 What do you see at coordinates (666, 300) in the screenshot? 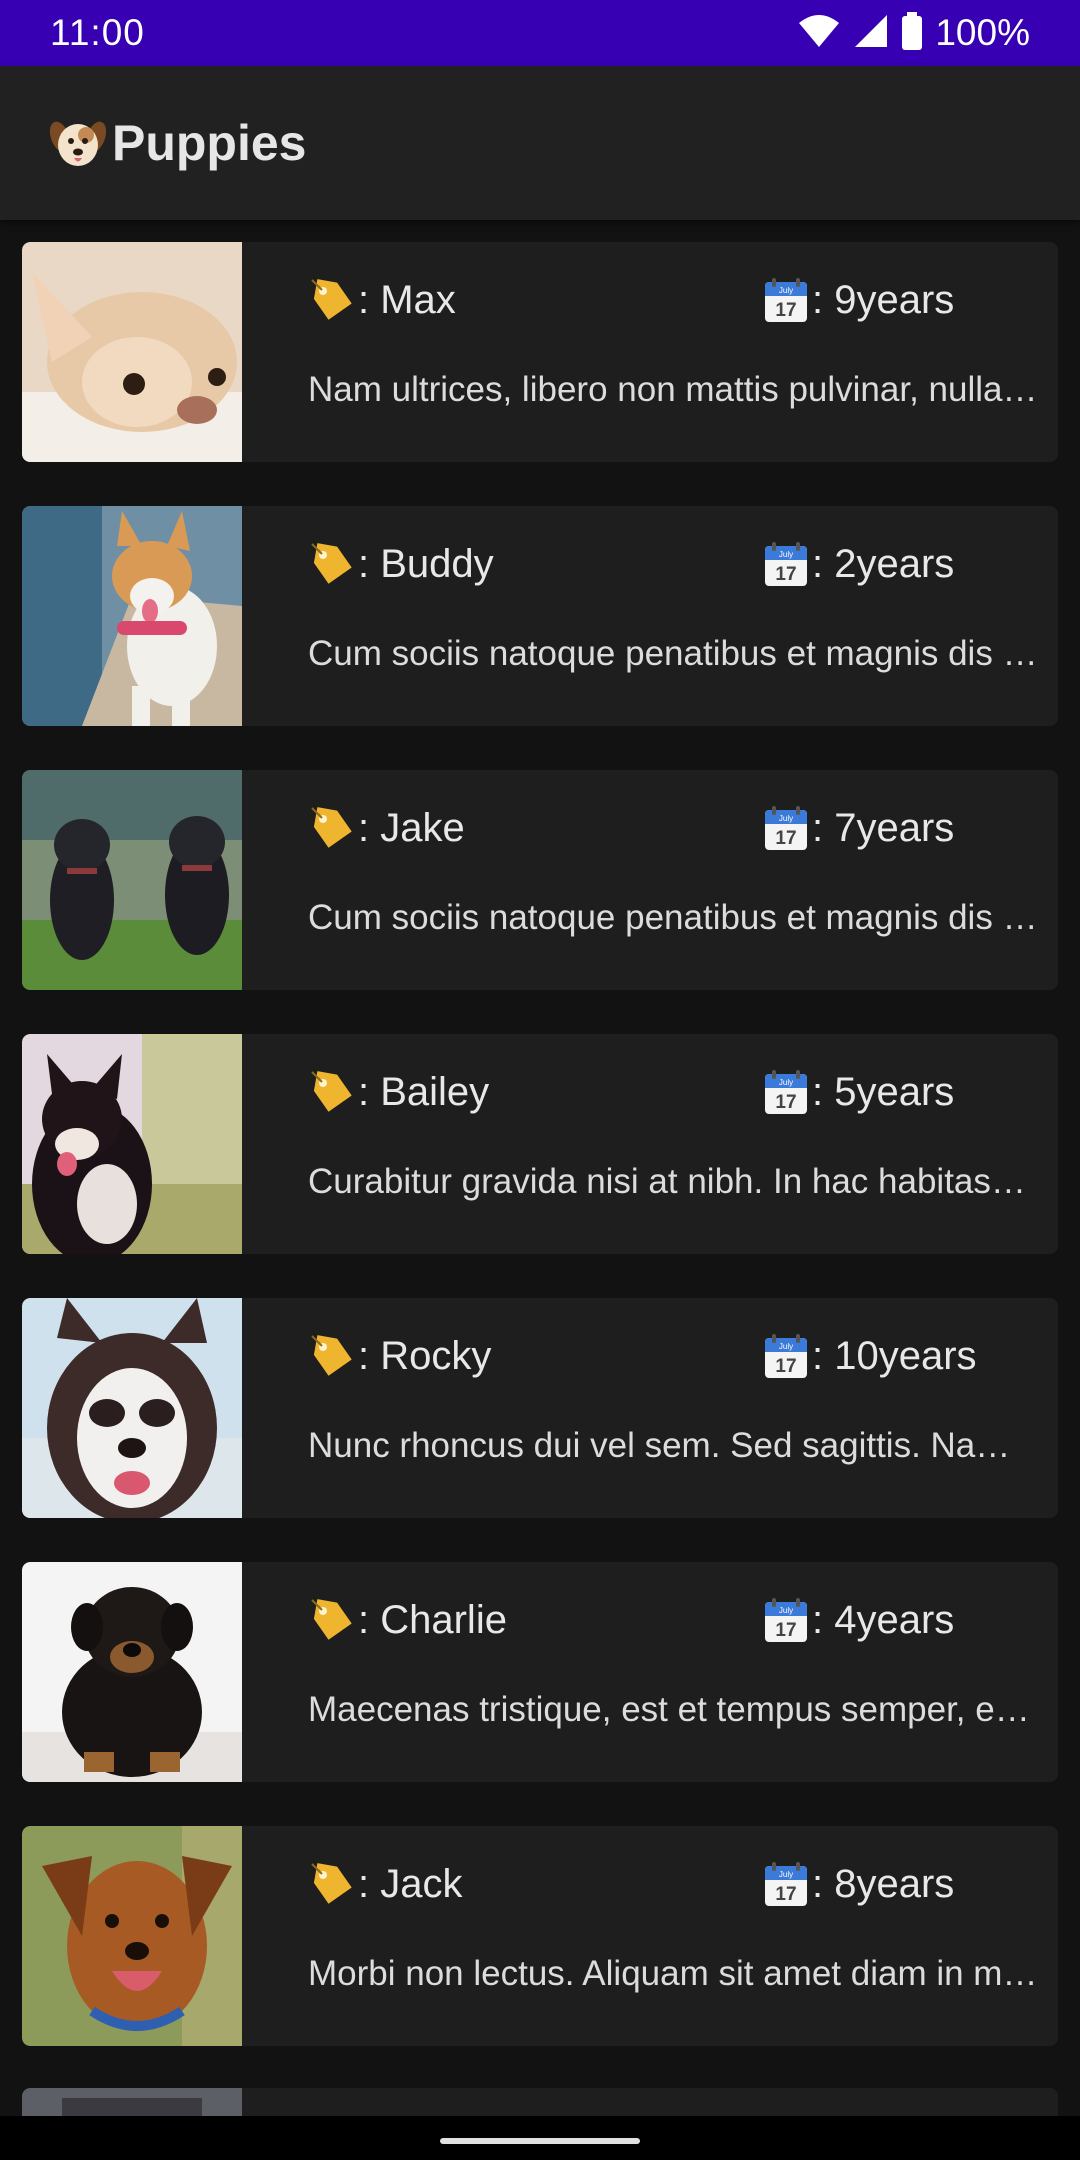
I see `puppy-info-row: : Max July 17 : 9years` at bounding box center [666, 300].